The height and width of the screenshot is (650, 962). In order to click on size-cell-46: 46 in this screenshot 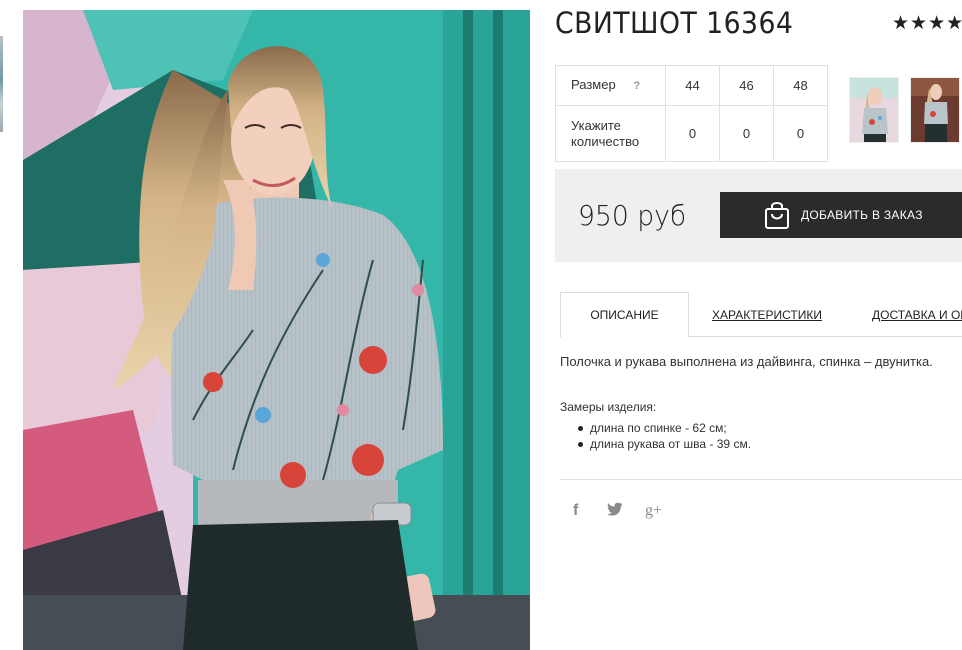, I will do `click(746, 85)`.